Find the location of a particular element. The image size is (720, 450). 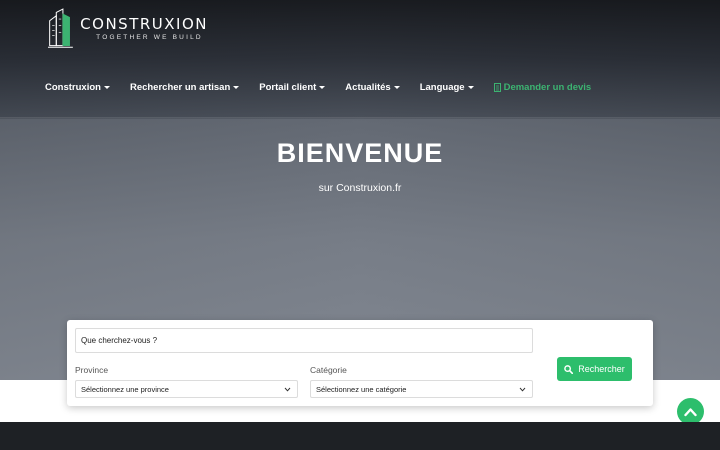

nav-item-construxion: Construxion is located at coordinates (77, 87).